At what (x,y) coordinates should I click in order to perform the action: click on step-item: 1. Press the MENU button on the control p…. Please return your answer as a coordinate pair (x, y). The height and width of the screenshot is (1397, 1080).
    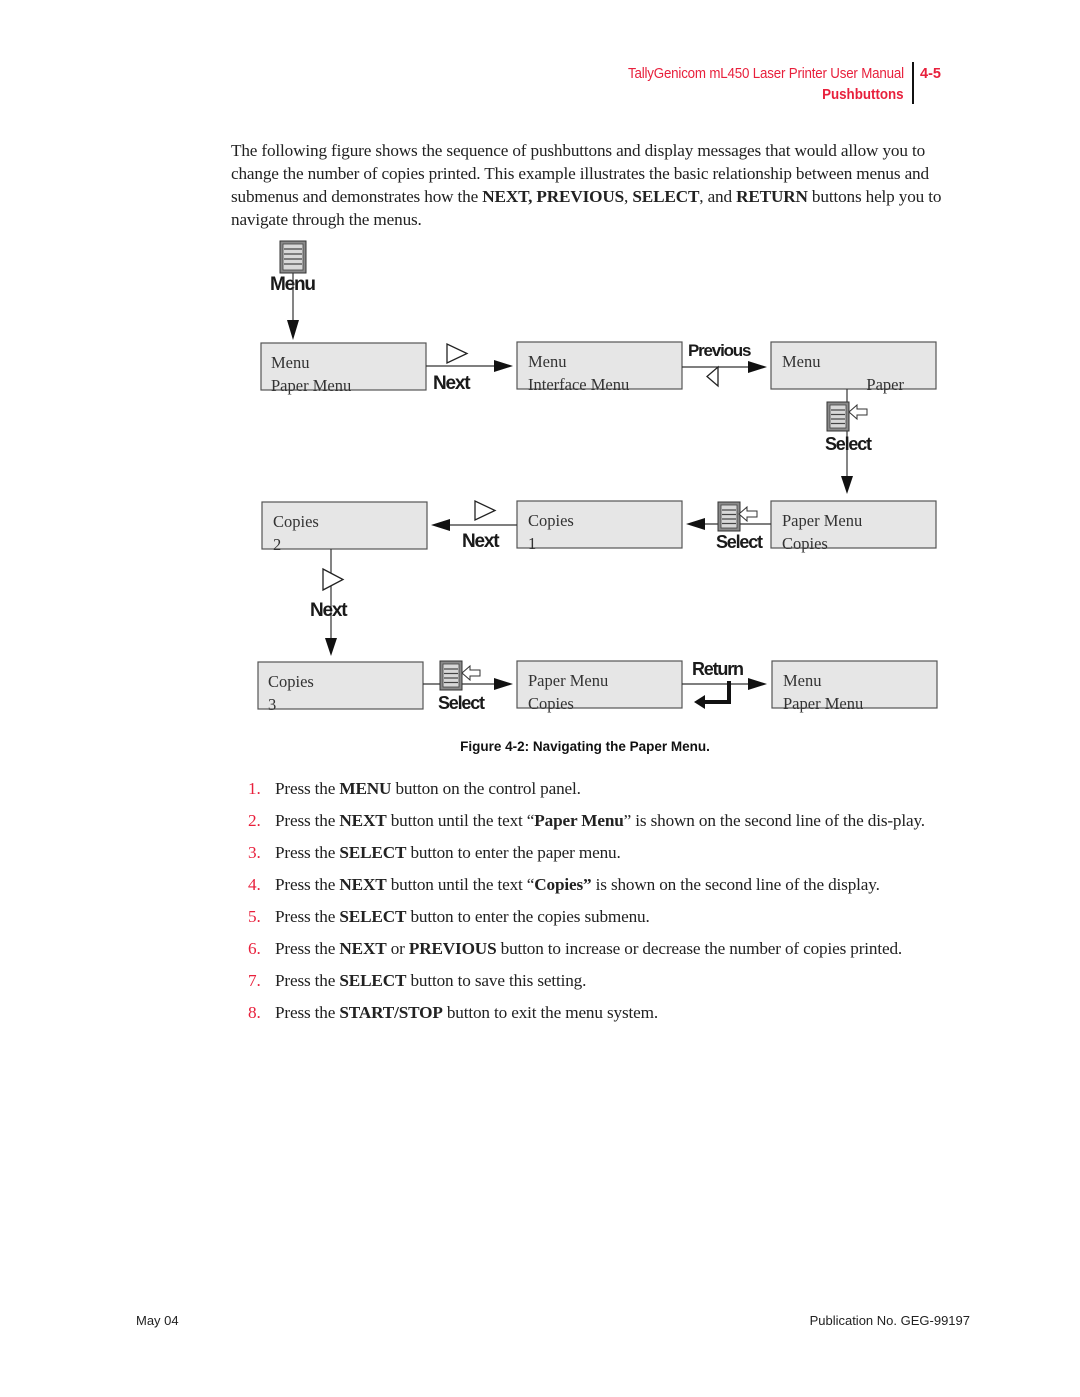
    Looking at the image, I should click on (607, 789).